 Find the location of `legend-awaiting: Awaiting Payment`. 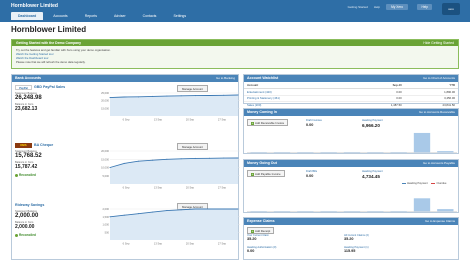

legend-awaiting: Awaiting Payment is located at coordinates (417, 183).